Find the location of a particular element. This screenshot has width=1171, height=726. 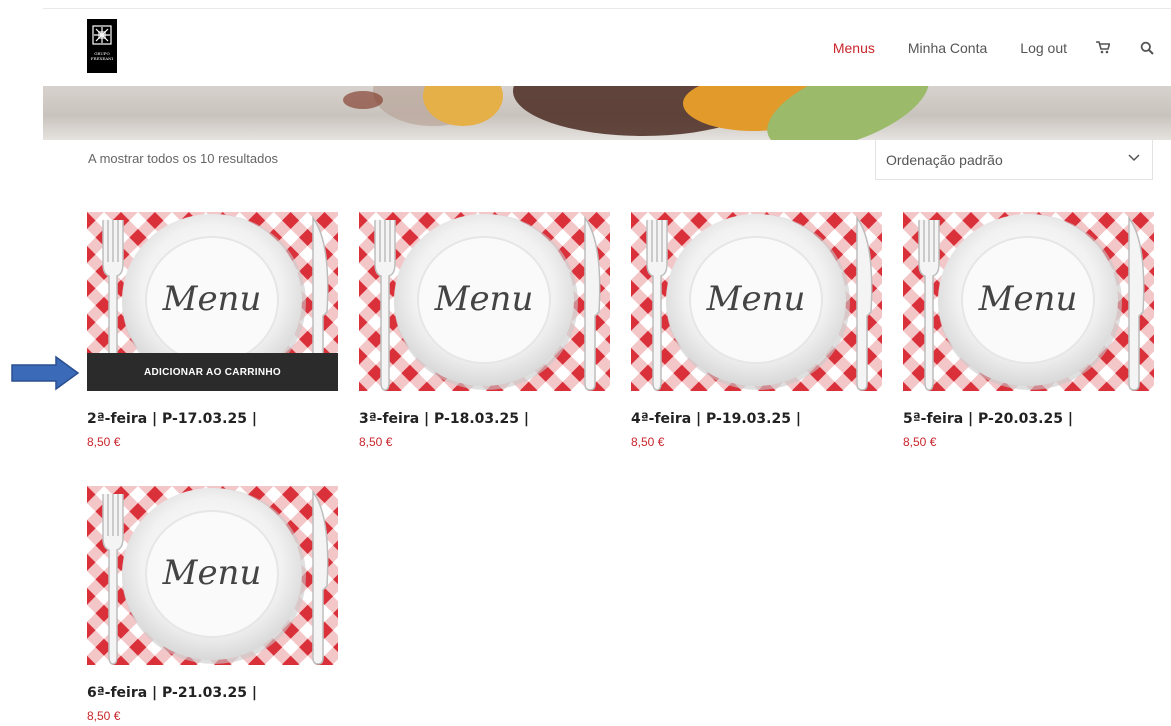

product-title: 3ª-feira | P-18.03.25 | is located at coordinates (484, 419).